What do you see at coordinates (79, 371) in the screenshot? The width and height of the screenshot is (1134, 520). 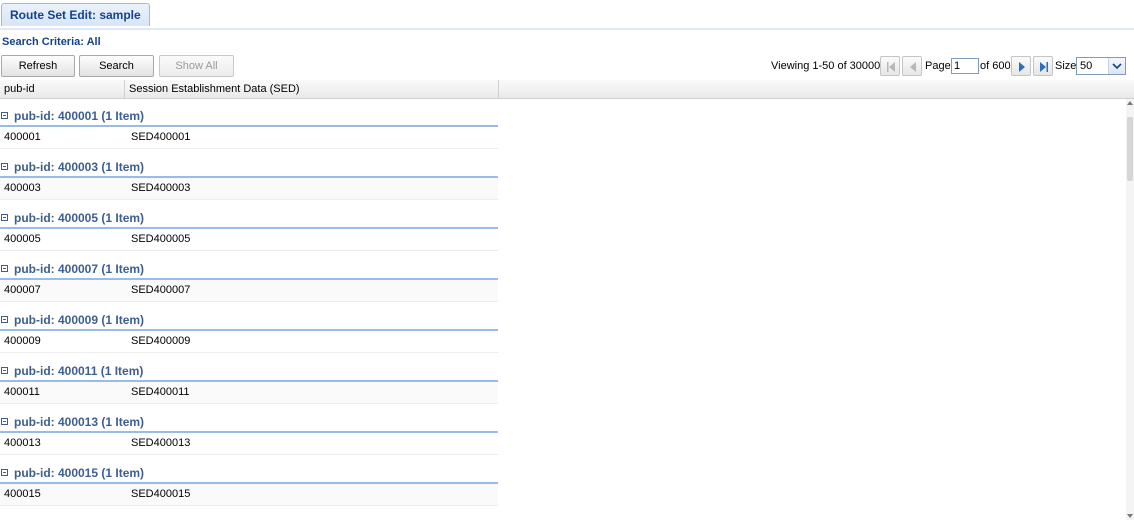 I see `group-title: pub-id: 400011 (1 Item)` at bounding box center [79, 371].